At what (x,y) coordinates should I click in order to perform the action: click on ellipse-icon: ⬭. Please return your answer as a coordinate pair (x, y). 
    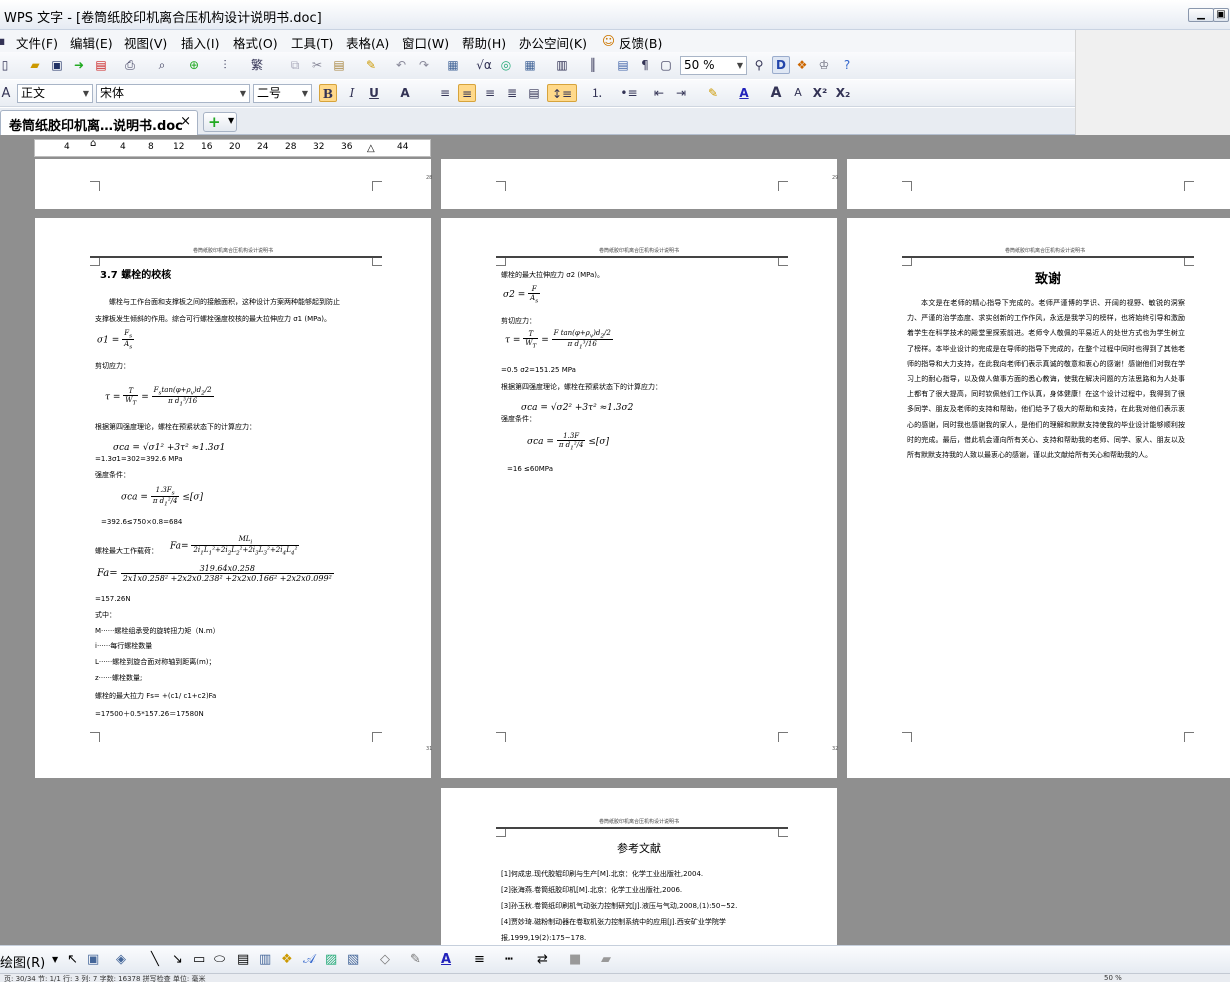
    Looking at the image, I should click on (219, 959).